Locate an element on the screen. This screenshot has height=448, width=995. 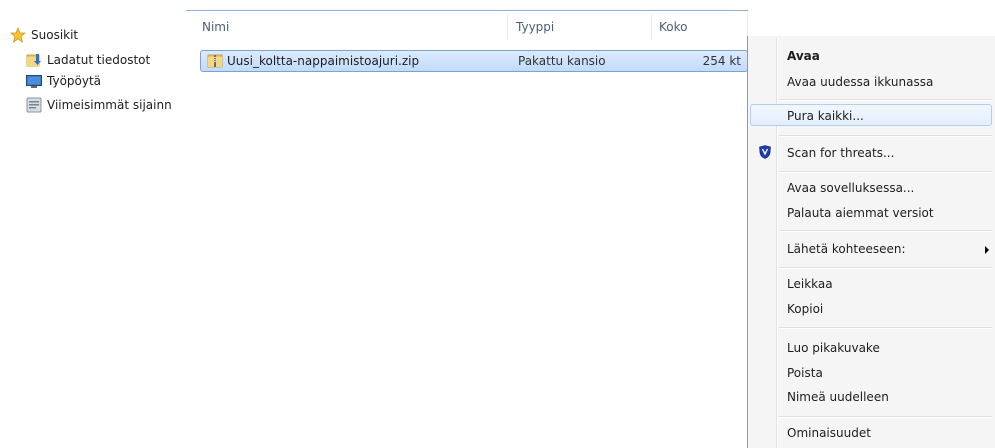
downloads-folder-icon is located at coordinates (34, 60).